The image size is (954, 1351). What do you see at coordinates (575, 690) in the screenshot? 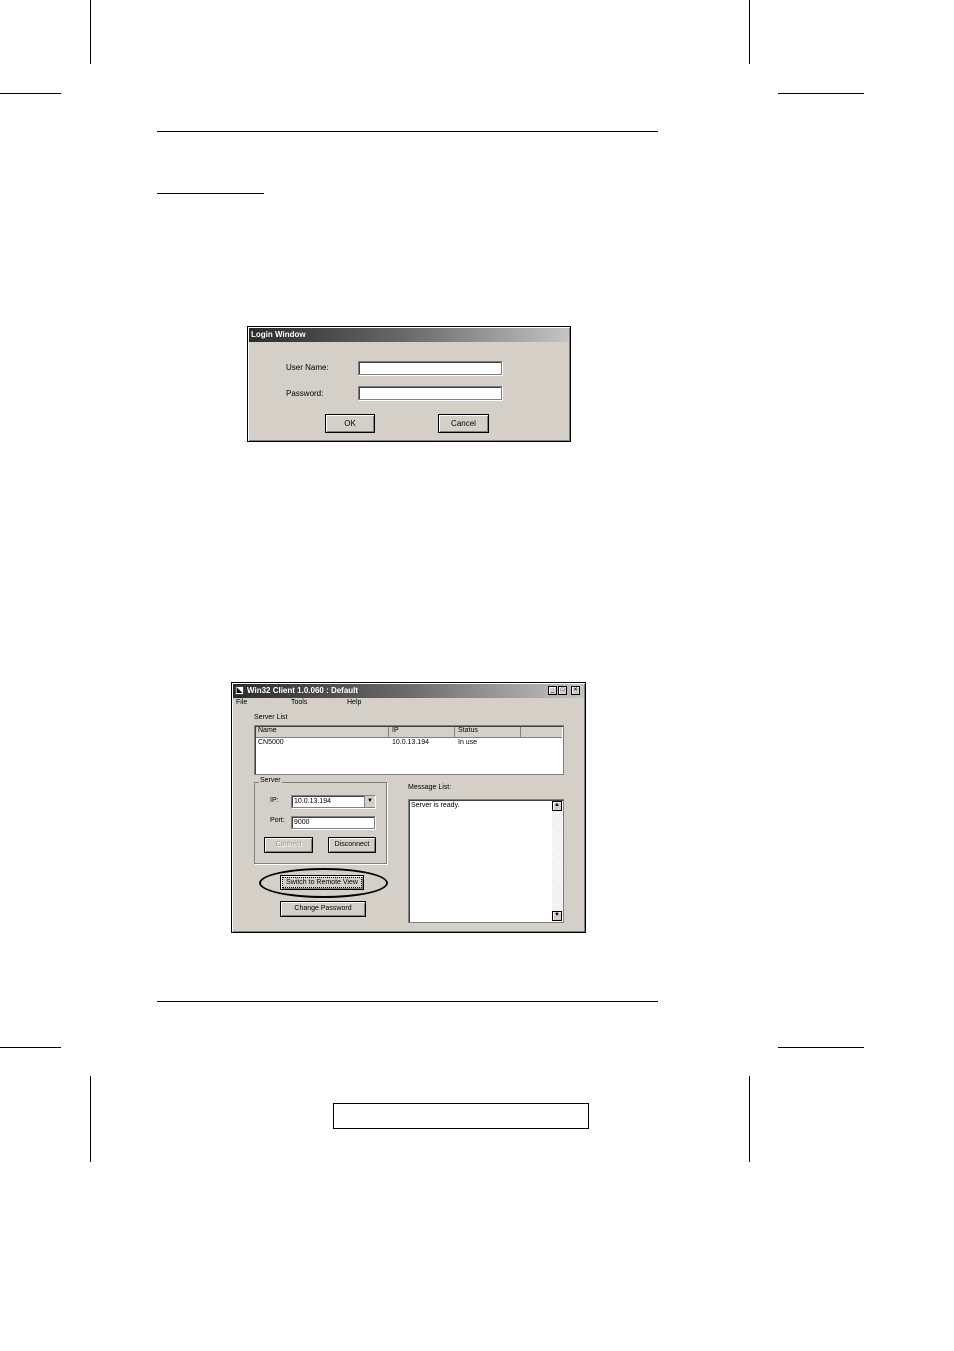
I see `close-icon: ✕` at bounding box center [575, 690].